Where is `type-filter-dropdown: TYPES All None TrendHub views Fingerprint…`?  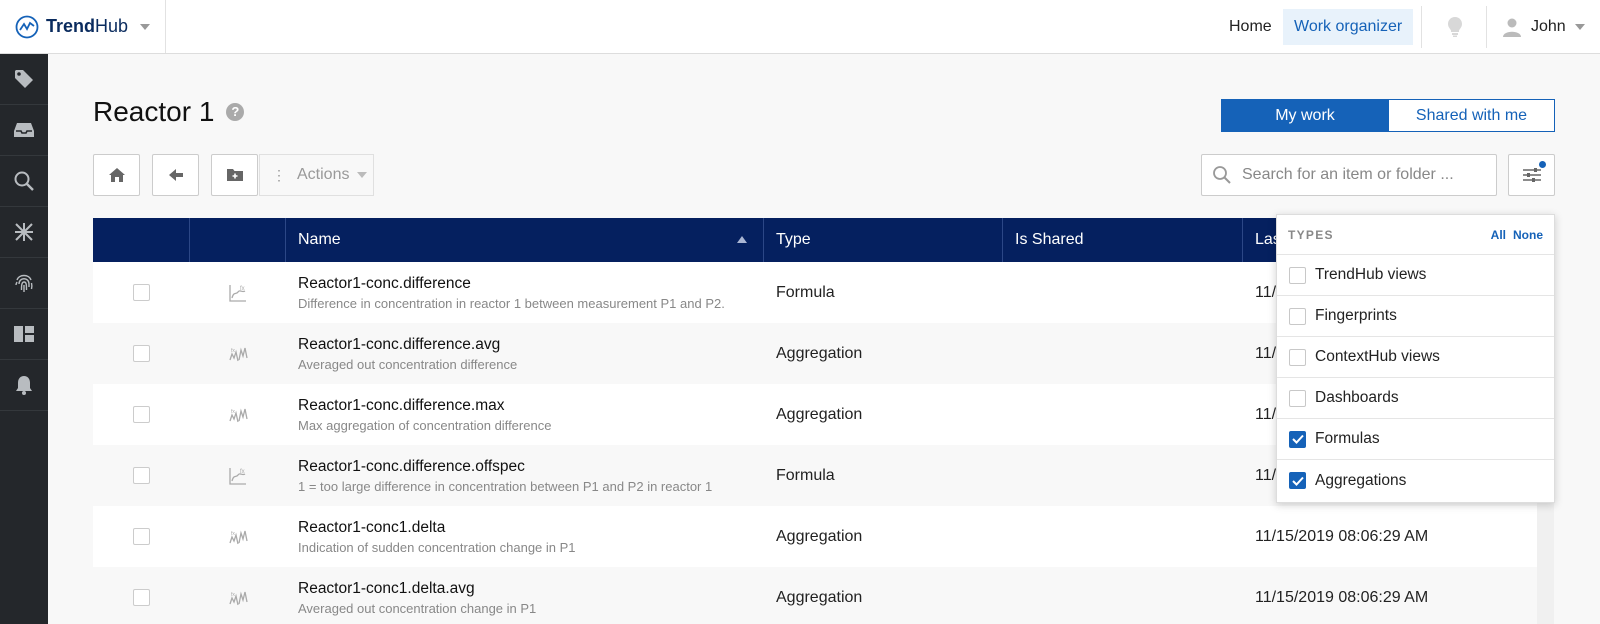
type-filter-dropdown: TYPES All None TrendHub views Fingerprint… is located at coordinates (1415, 358).